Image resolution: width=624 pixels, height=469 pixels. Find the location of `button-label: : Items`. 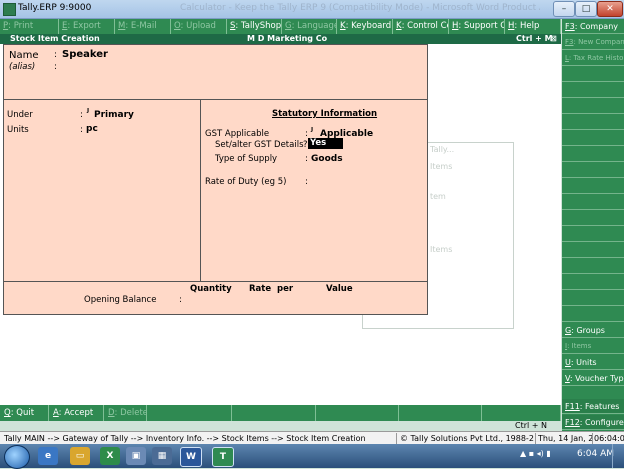

button-label: : Items is located at coordinates (579, 346).